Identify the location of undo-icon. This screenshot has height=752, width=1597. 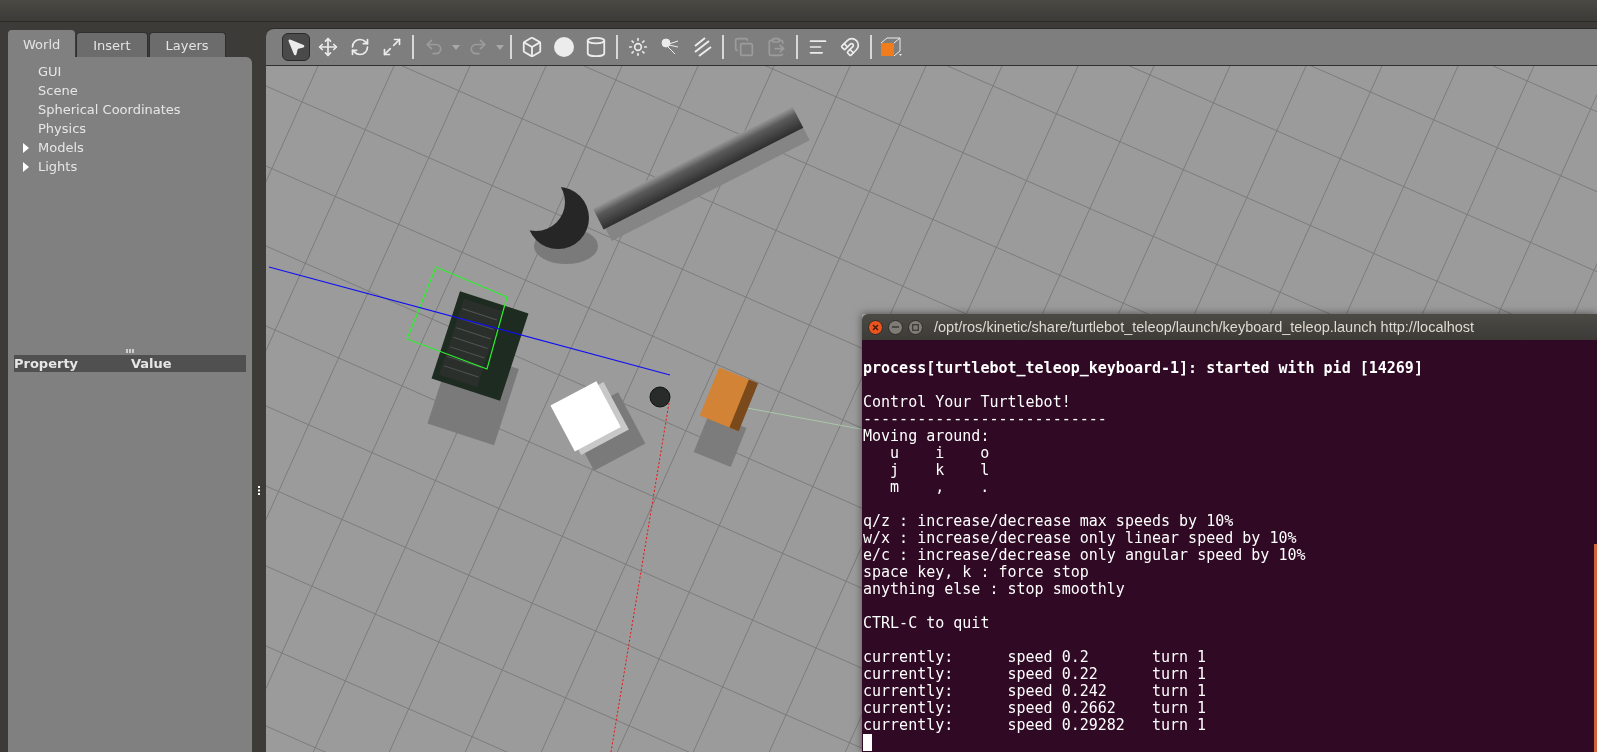
(434, 47).